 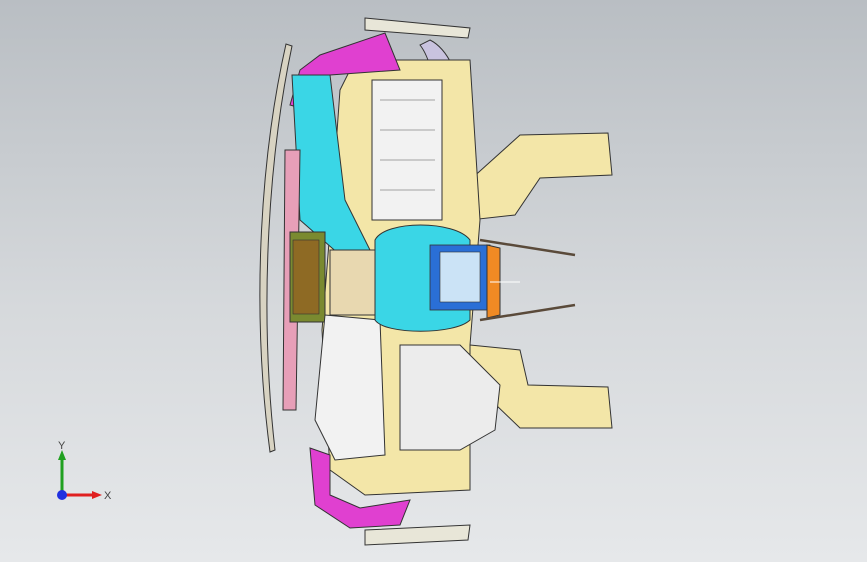 I want to click on upper-right-bracket, so click(x=541, y=176).